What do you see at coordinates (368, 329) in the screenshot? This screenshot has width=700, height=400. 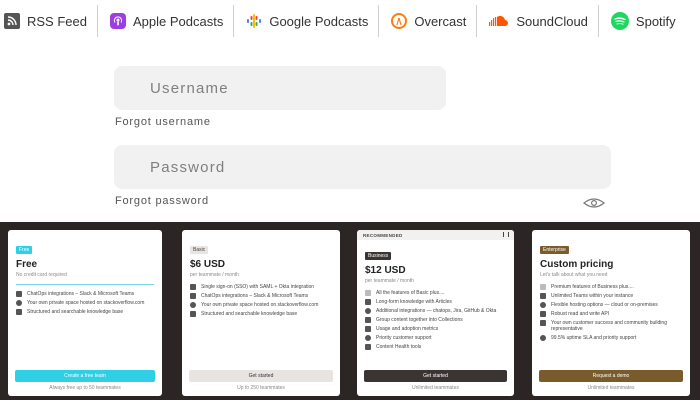 I see `chart-icon` at bounding box center [368, 329].